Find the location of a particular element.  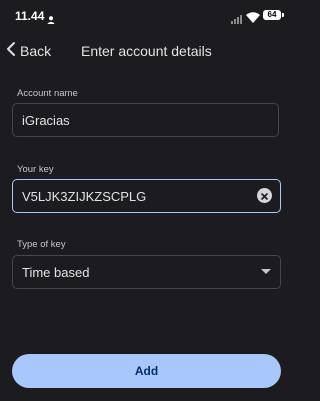

signal-icon is located at coordinates (237, 20).